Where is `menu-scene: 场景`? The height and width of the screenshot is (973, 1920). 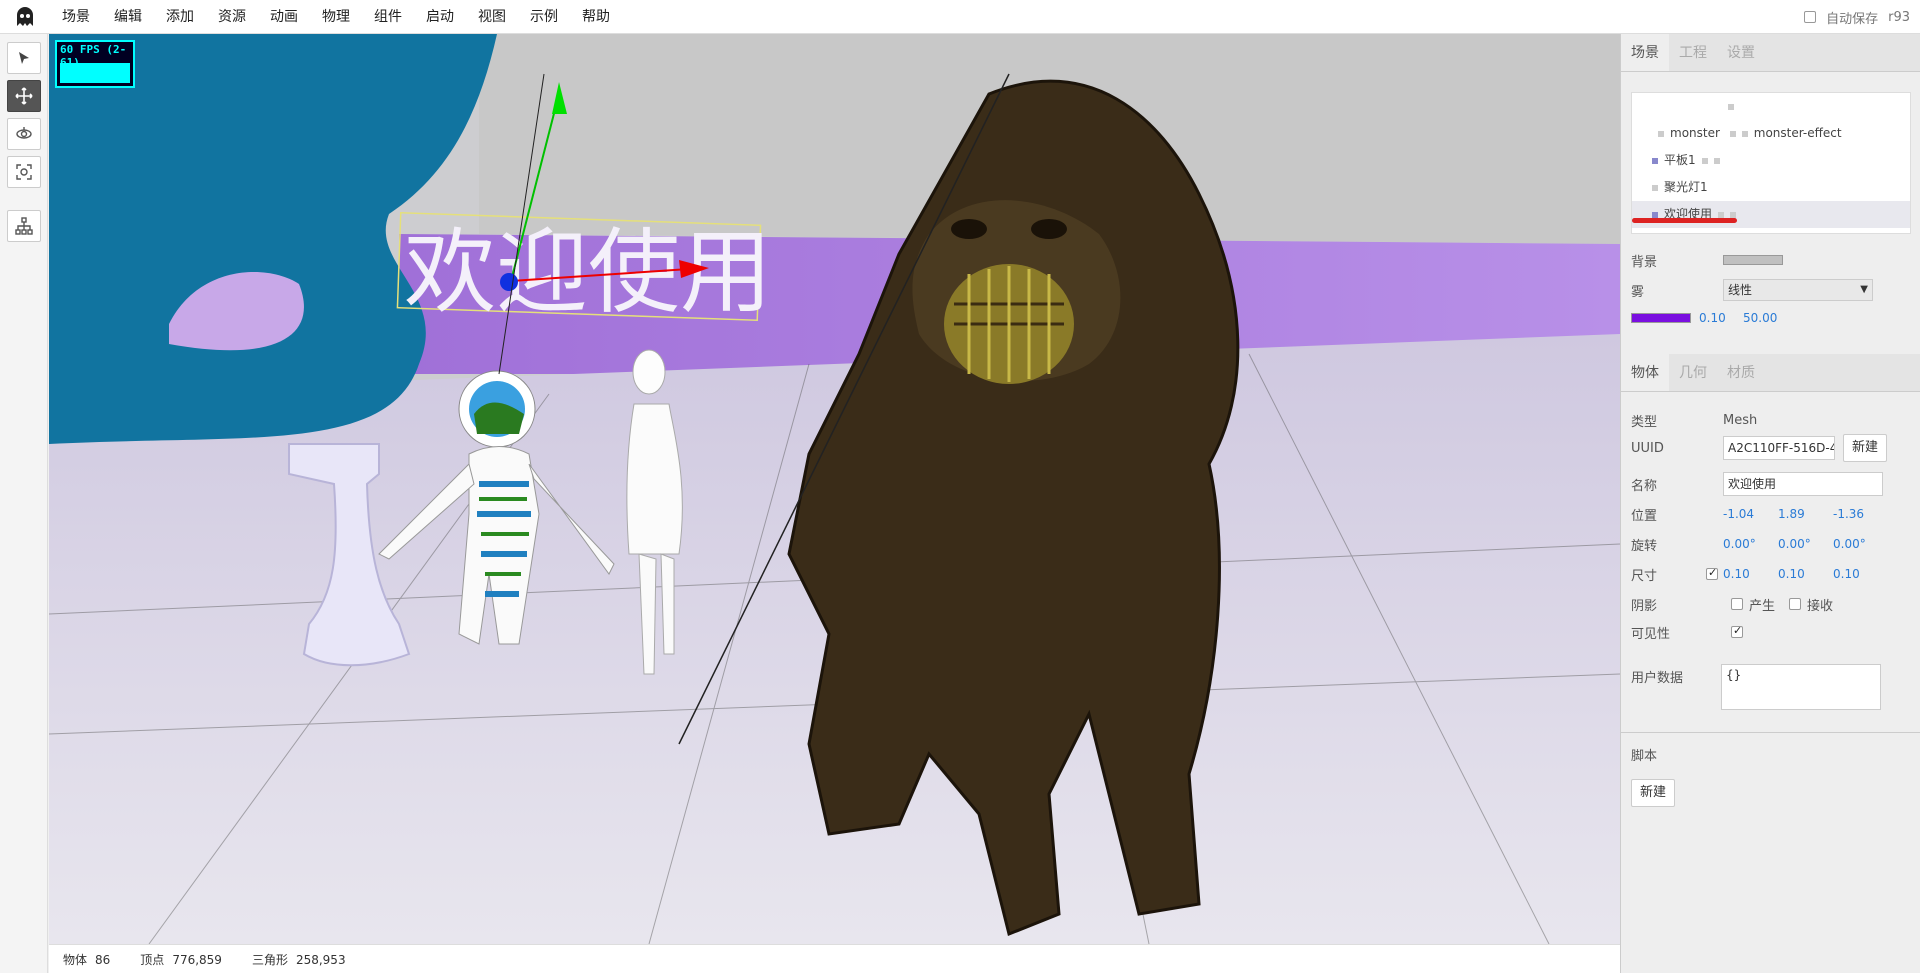 menu-scene: 场景 is located at coordinates (76, 17).